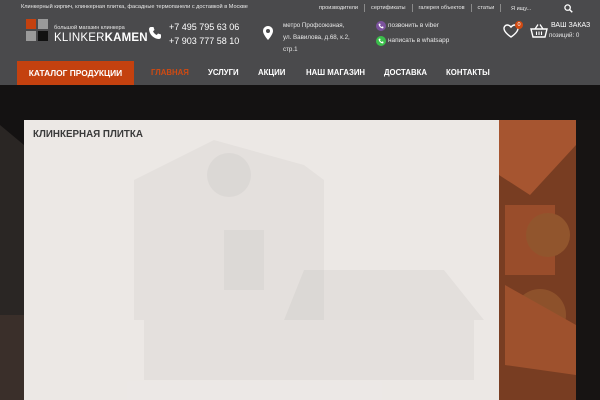 This screenshot has height=400, width=600. Describe the element at coordinates (314, 25) in the screenshot. I see `address-line-1: метро Профсоюзная,` at that location.